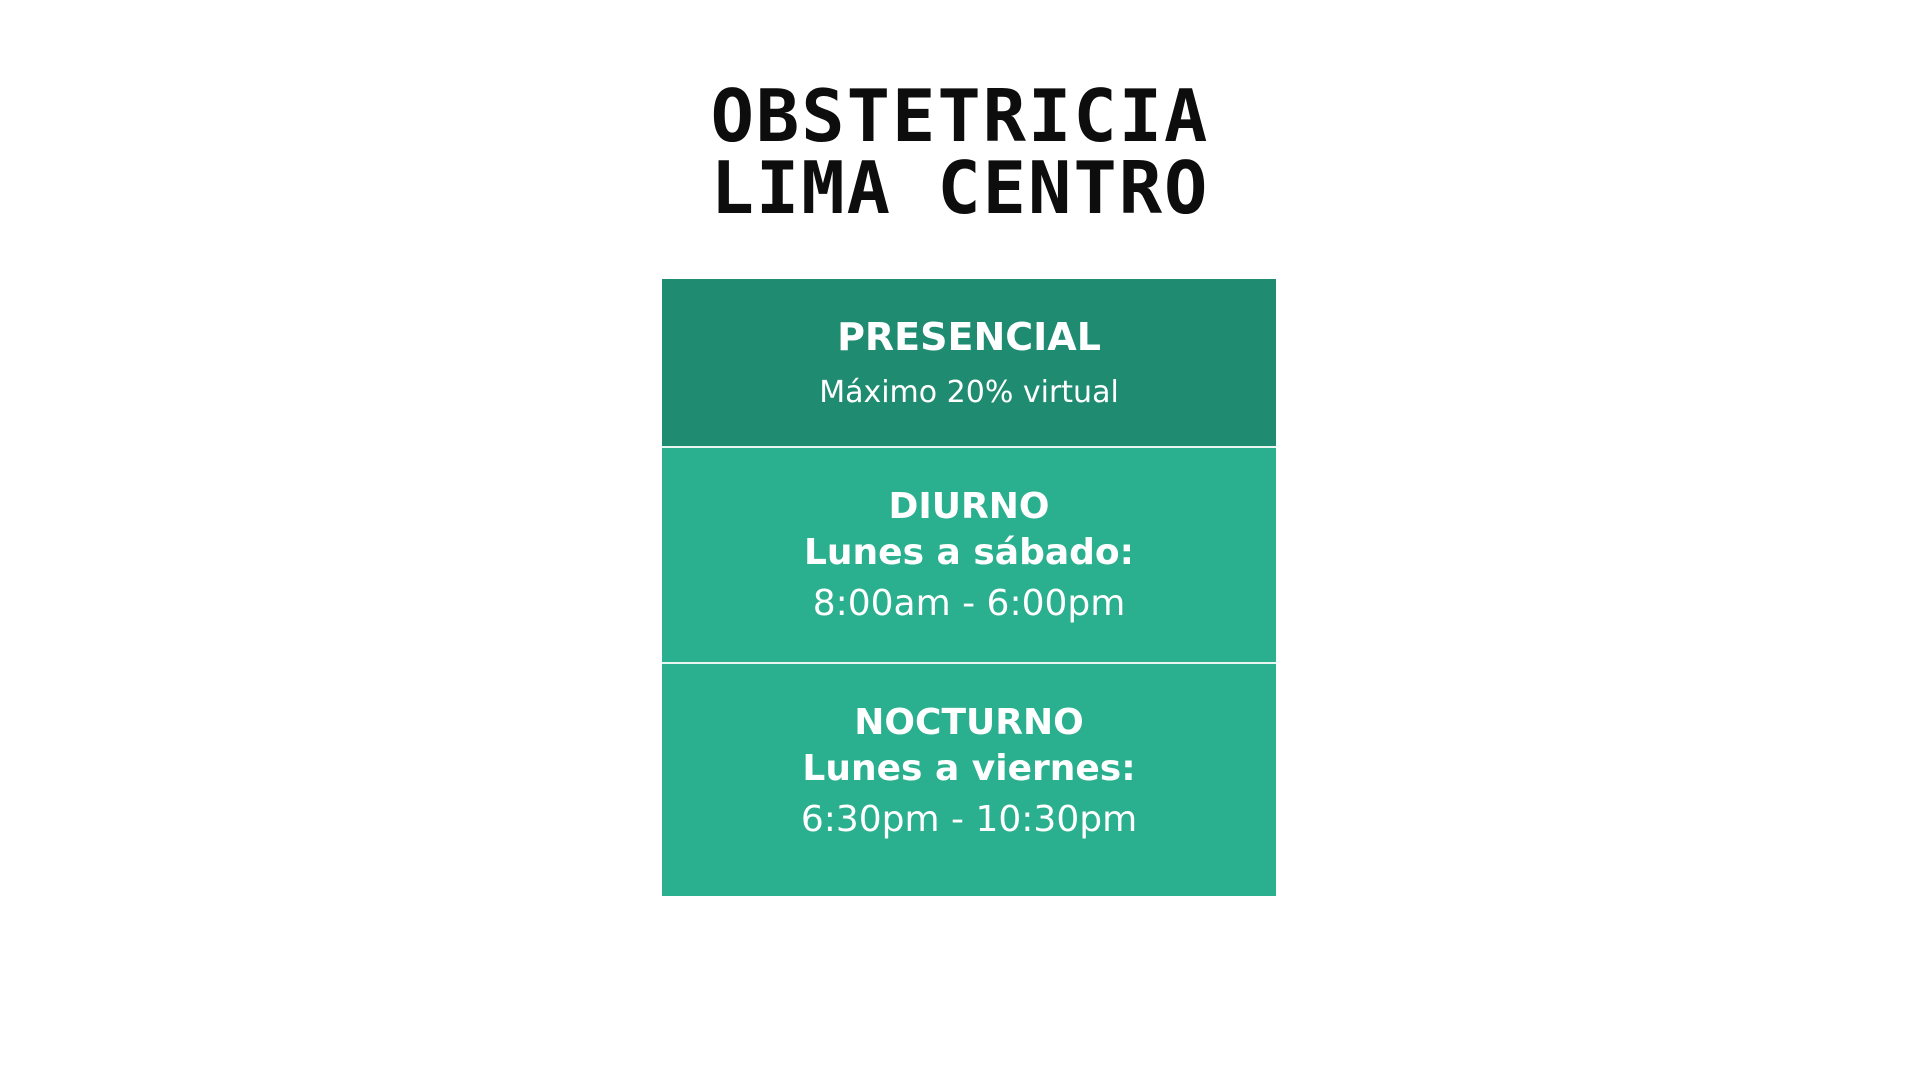 Image resolution: width=1920 pixels, height=1080 pixels. I want to click on modality-header: PRESENCIAL Máximo 20% virtual, so click(969, 362).